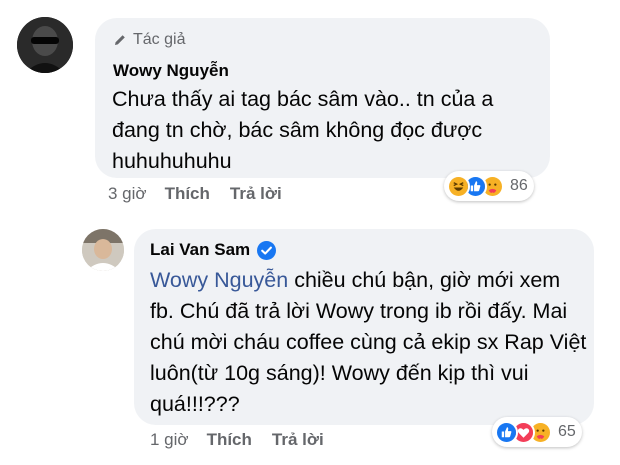 The width and height of the screenshot is (620, 465). I want to click on like-icon, so click(506, 432).